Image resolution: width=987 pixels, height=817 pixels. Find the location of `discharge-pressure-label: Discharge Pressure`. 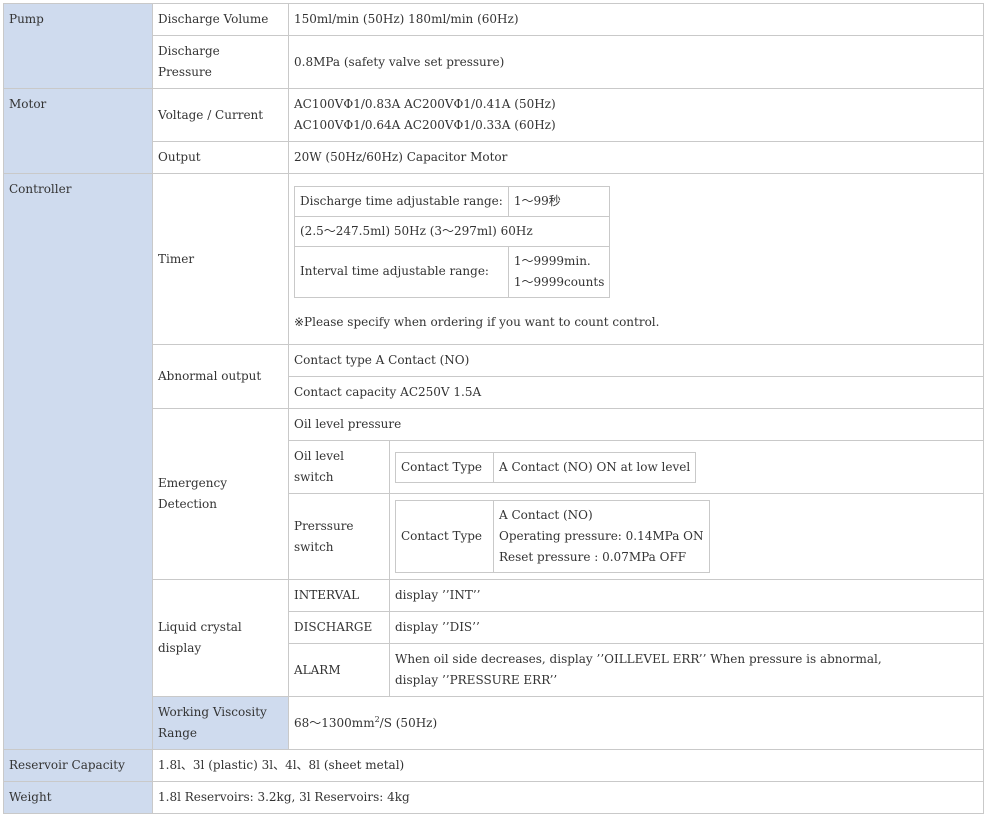

discharge-pressure-label: Discharge Pressure is located at coordinates (220, 62).